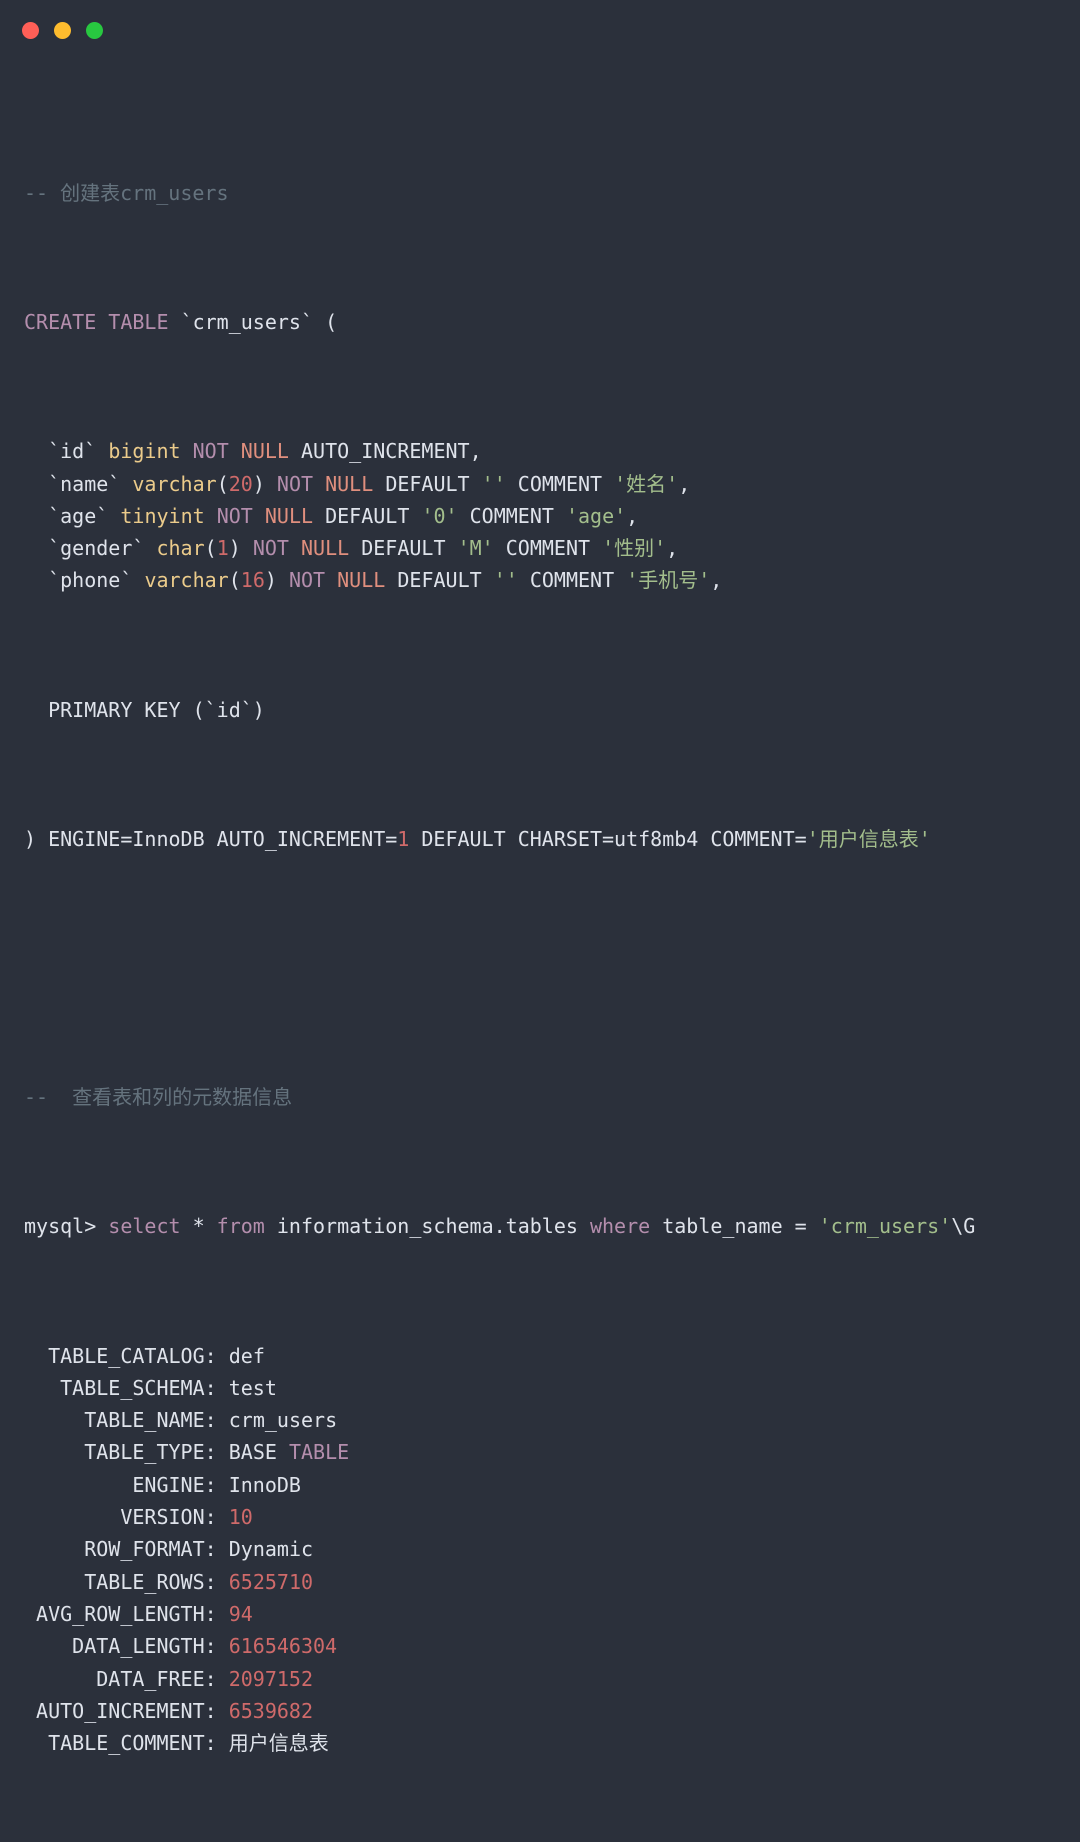  I want to click on result-row: AVG_ROW_LENGTH: 94, so click(144, 1613).